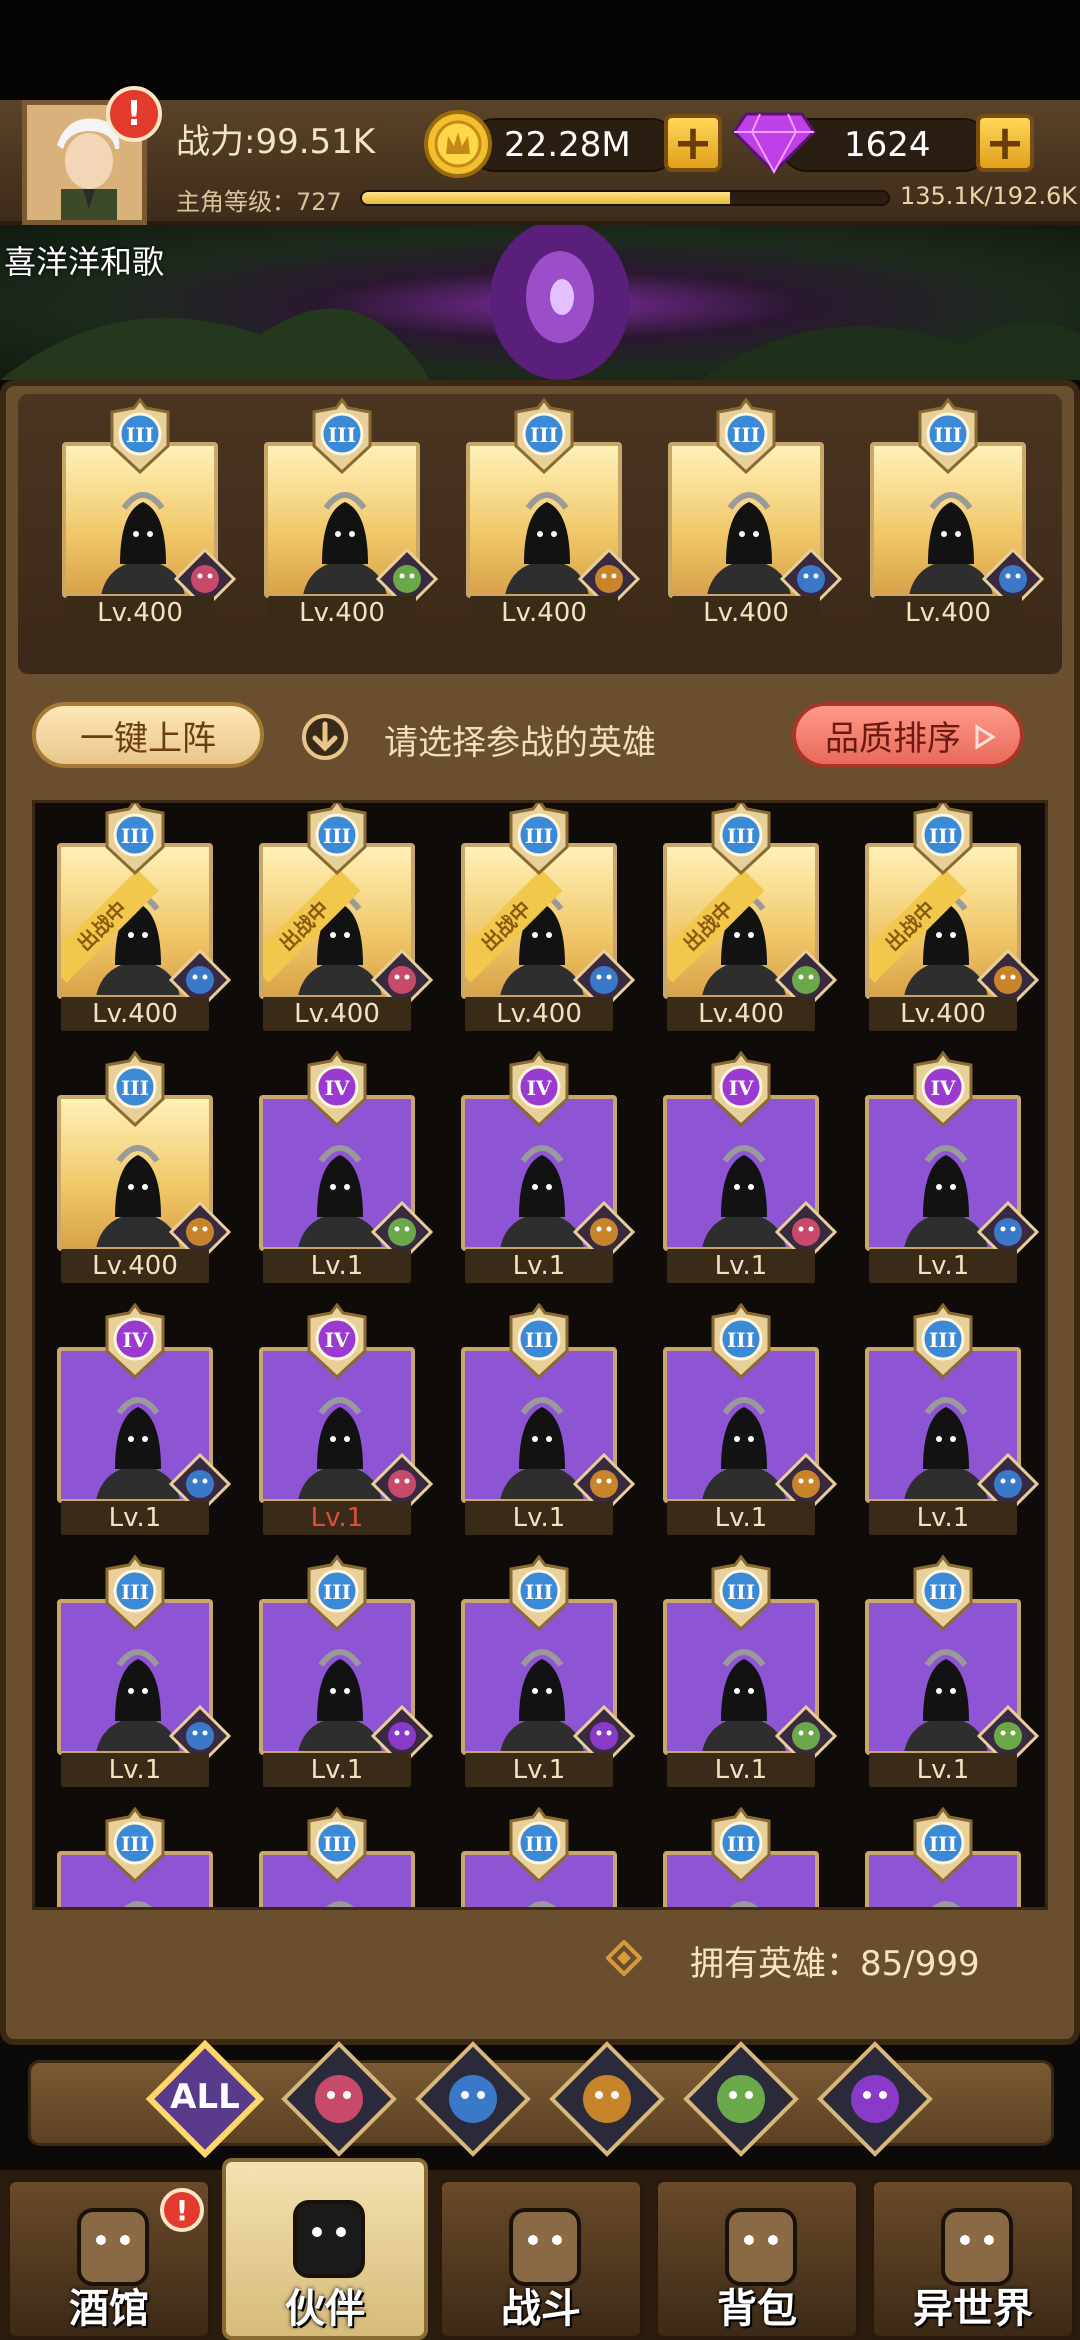 This screenshot has height=2340, width=1080. Describe the element at coordinates (540, 50) in the screenshot. I see `status-bar` at that location.